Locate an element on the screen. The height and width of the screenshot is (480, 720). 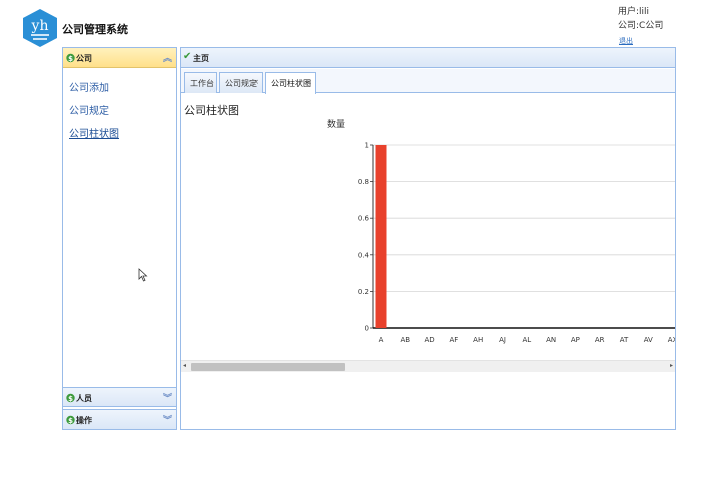
scrollbar-thumb is located at coordinates (268, 367).